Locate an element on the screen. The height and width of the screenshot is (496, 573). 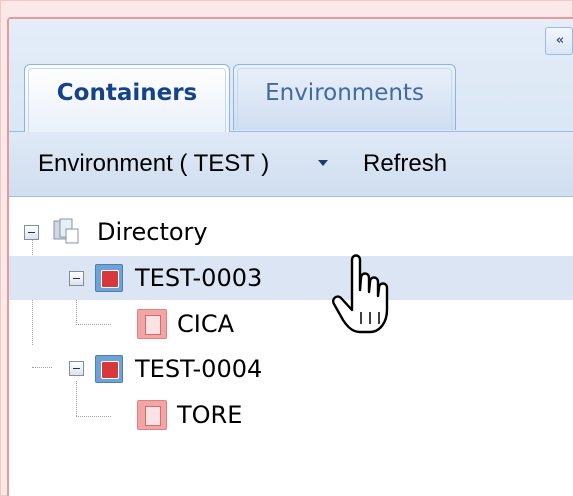
directory-icon is located at coordinates (66, 231).